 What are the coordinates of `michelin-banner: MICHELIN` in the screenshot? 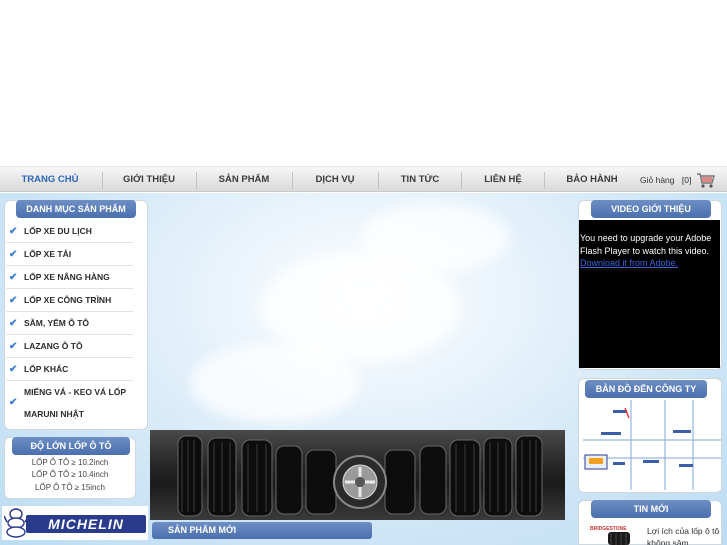 It's located at (75, 523).